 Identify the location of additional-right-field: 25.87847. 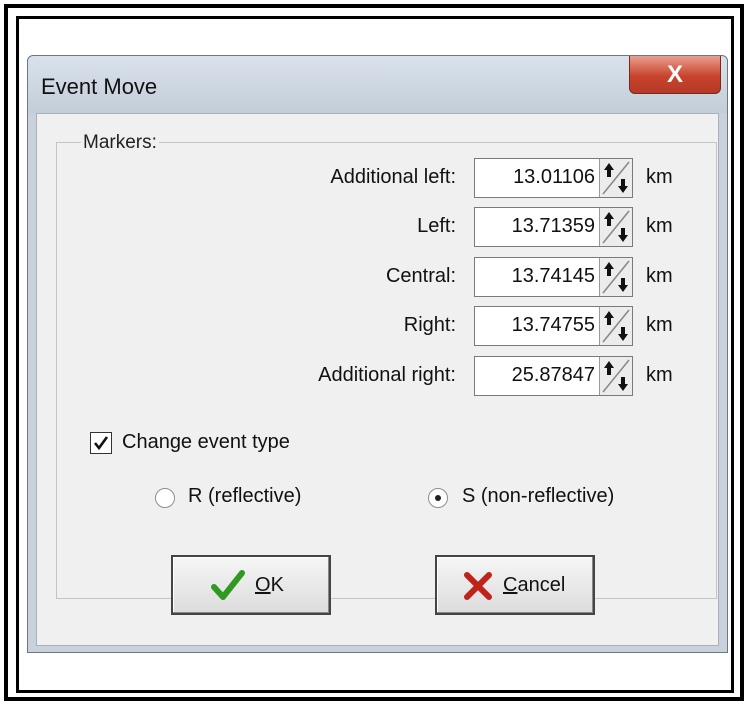
(553, 376).